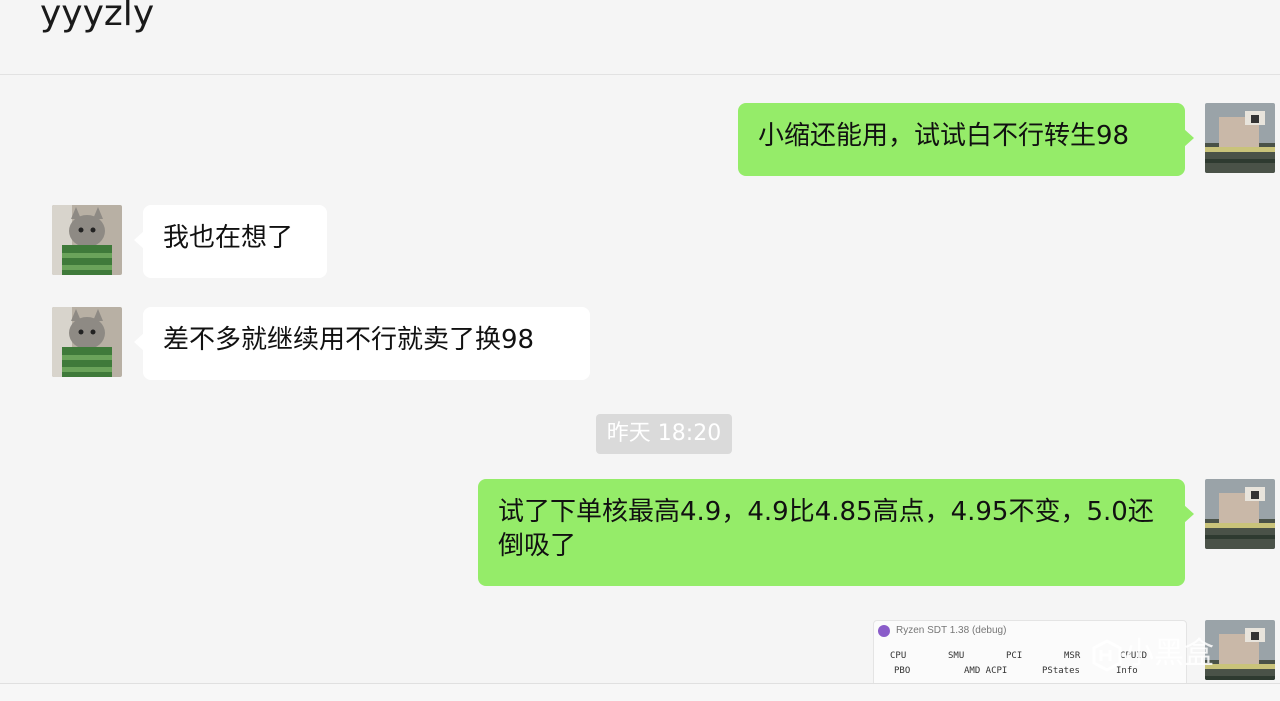 This screenshot has width=1280, height=701. Describe the element at coordinates (884, 631) in the screenshot. I see `app-logo-icon` at that location.